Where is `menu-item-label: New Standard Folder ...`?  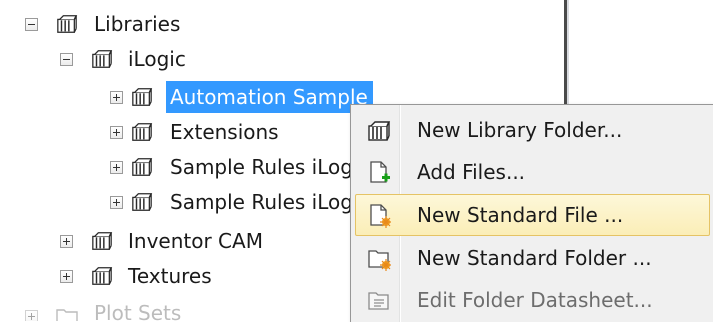
menu-item-label: New Standard Folder ... is located at coordinates (534, 258).